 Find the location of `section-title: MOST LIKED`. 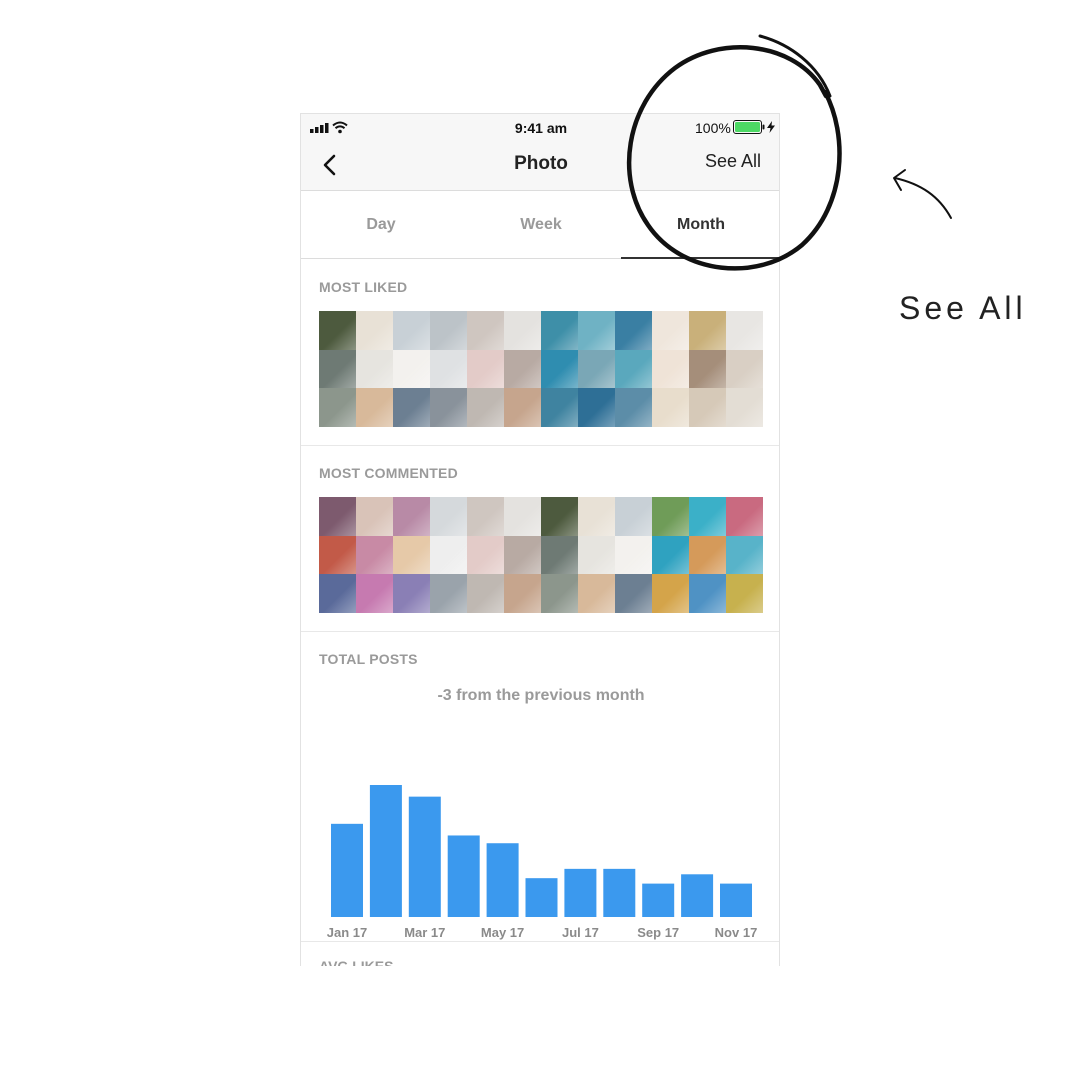

section-title: MOST LIKED is located at coordinates (363, 287).